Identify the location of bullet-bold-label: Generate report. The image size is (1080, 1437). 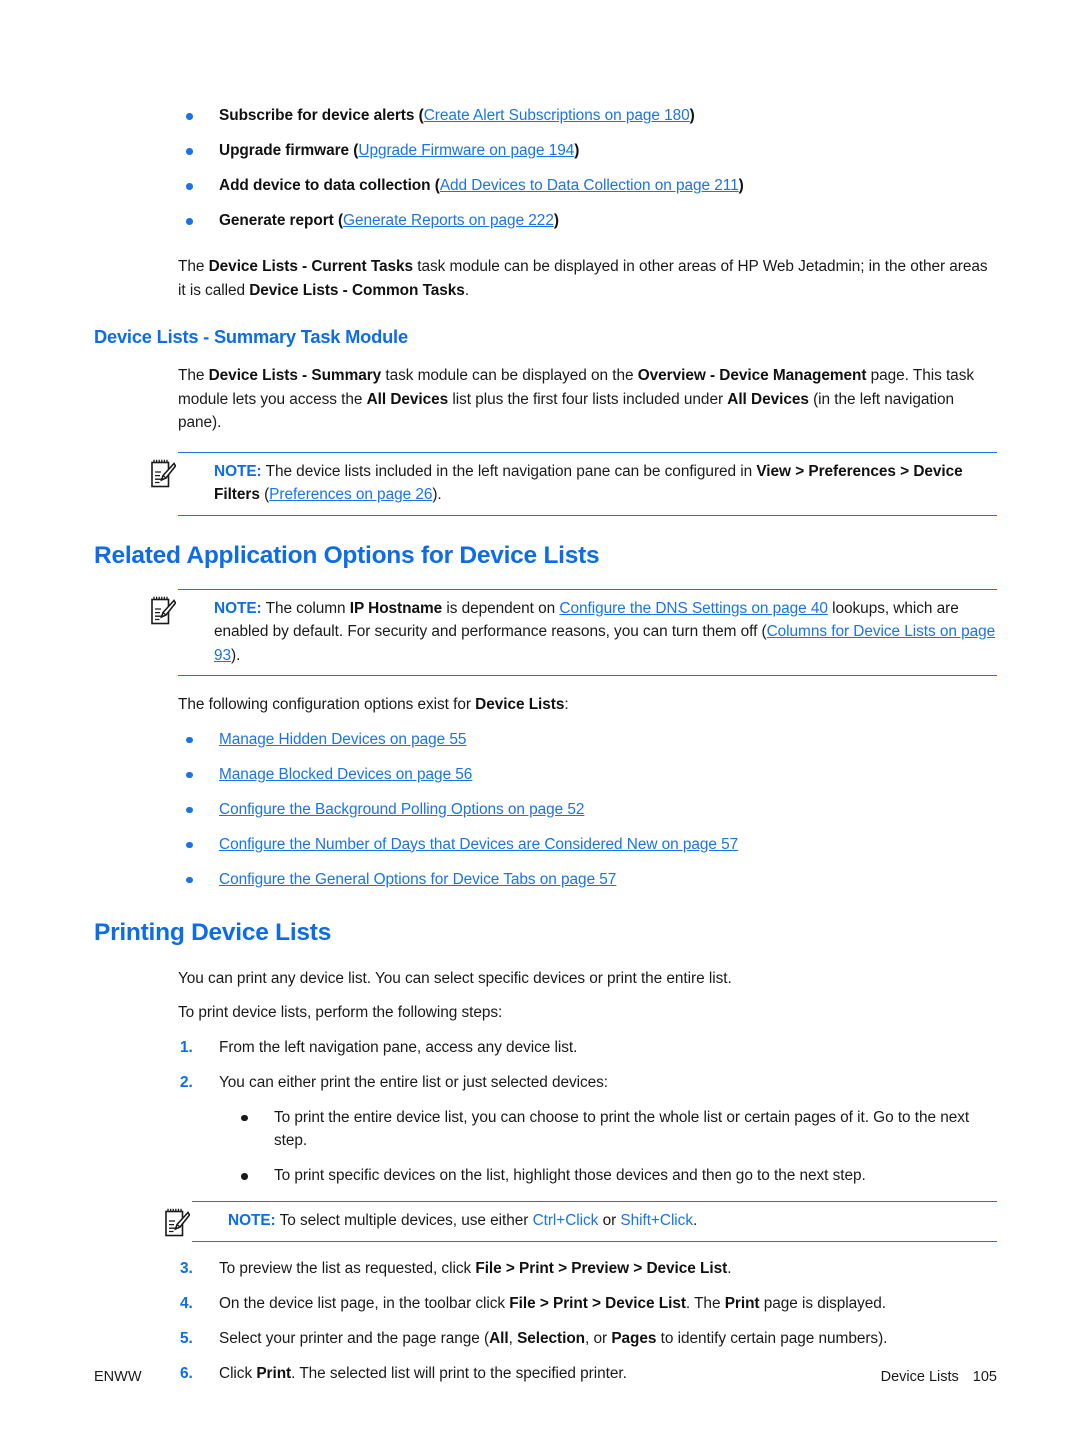
(276, 220).